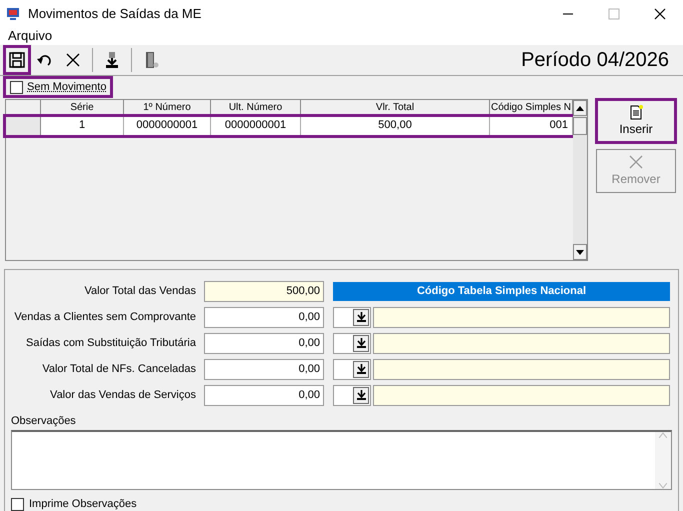  I want to click on menu-item: Arquivo, so click(30, 36).